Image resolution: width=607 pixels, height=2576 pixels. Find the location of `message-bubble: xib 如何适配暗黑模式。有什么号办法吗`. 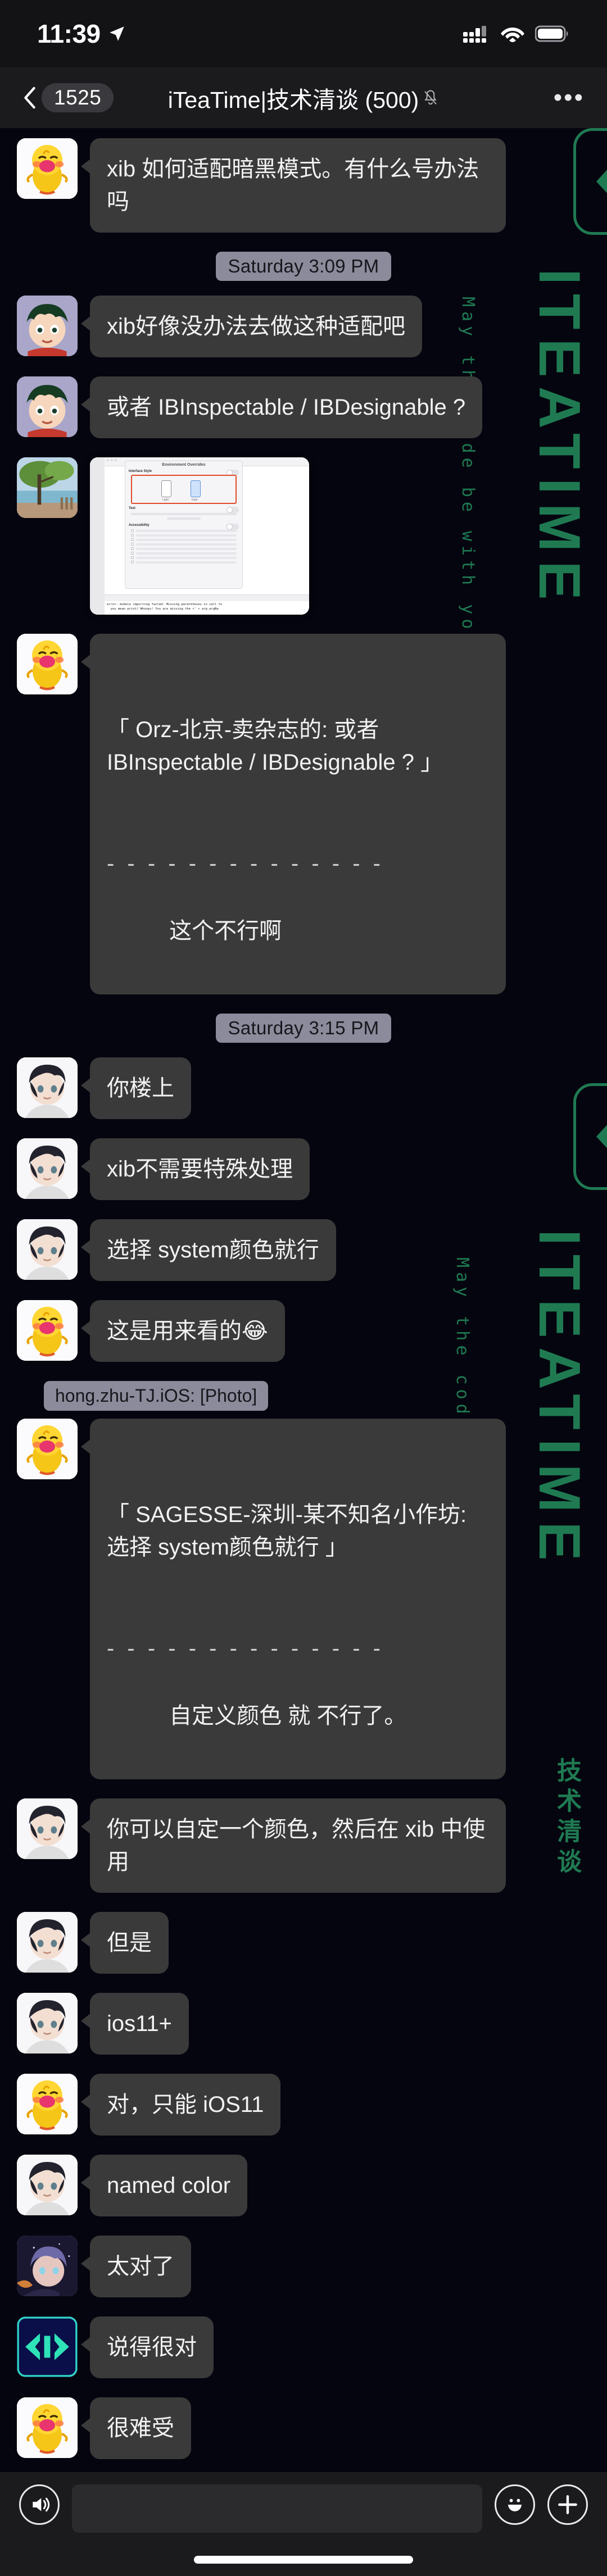

message-bubble: xib 如何适配暗黑模式。有什么号办法吗 is located at coordinates (293, 185).